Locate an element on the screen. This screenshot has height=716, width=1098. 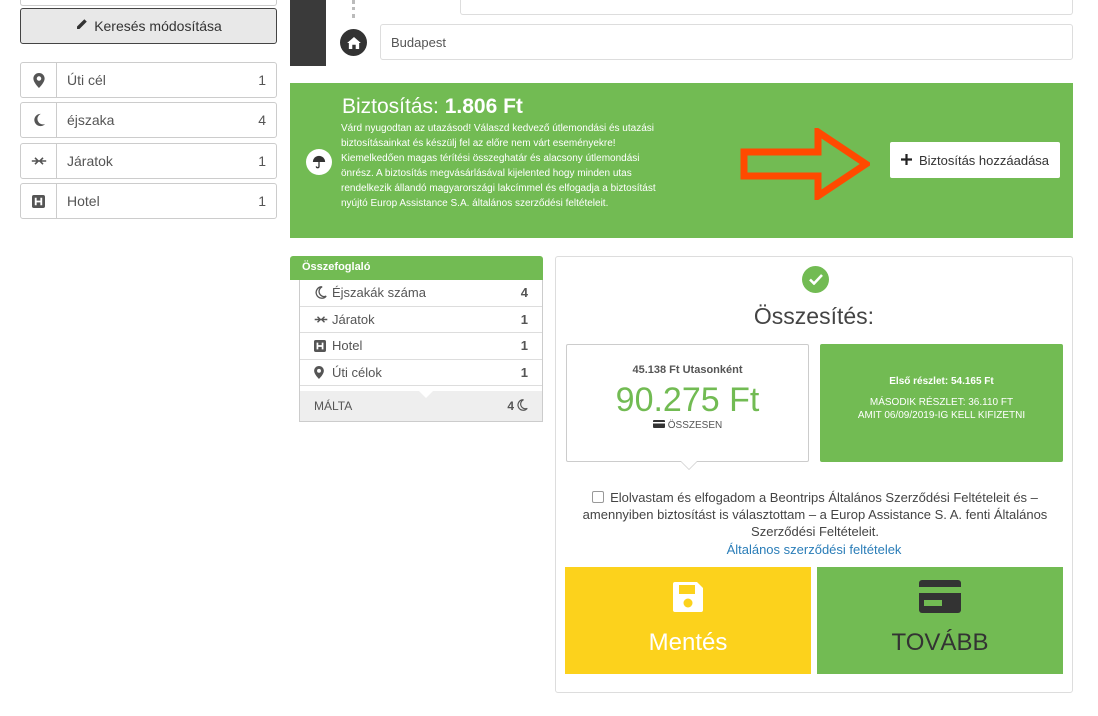
summary-destination-row: MÁLTA 4 is located at coordinates (421, 405).